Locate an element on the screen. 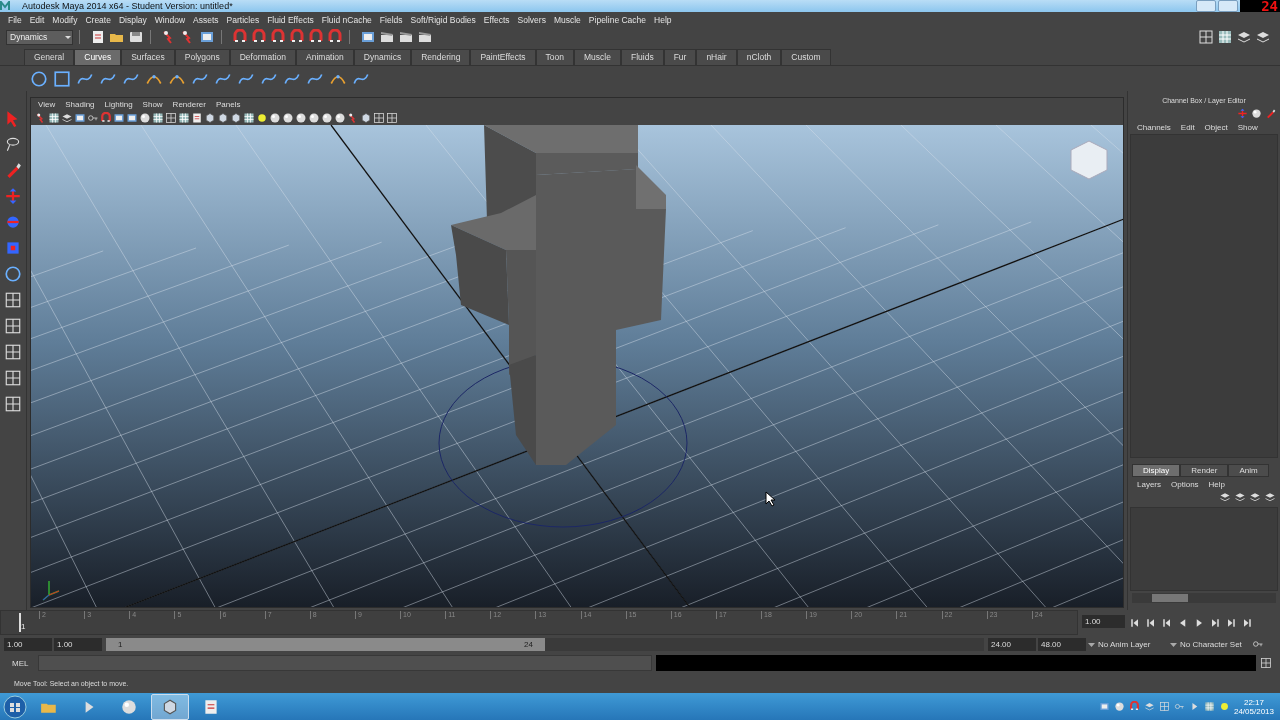  menu-item: Display is located at coordinates (132, 19).